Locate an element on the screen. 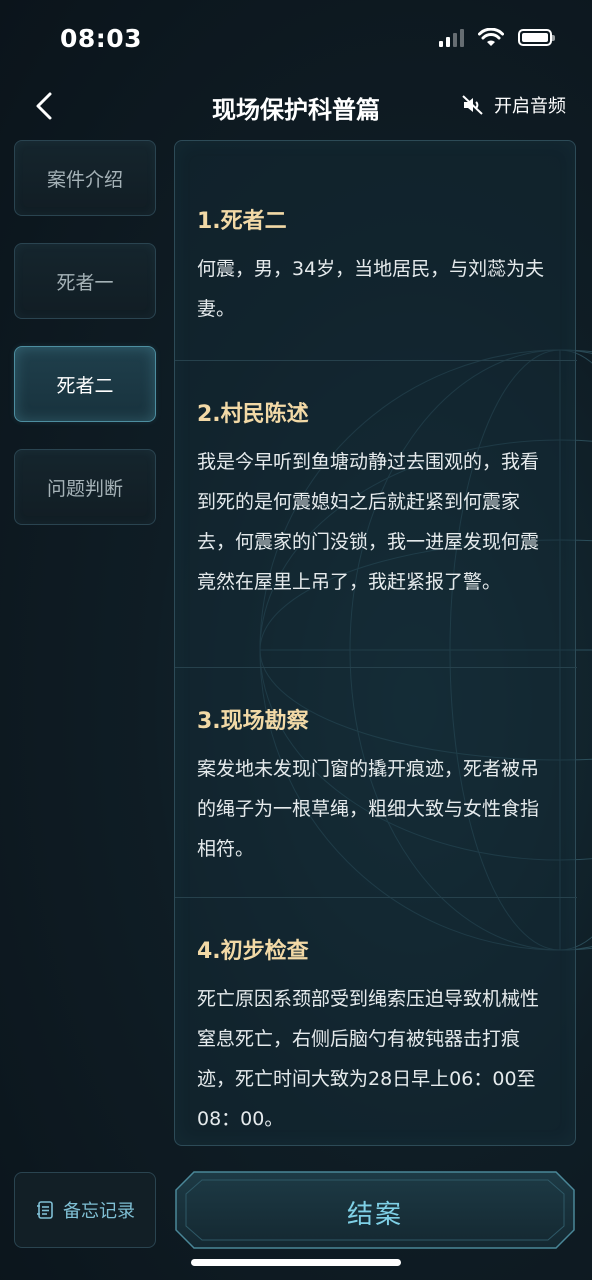 The height and width of the screenshot is (1280, 592). section-deceased-two: 1.死者二 何震，男，34岁，当地居民，与刘蕊为夫妻。 is located at coordinates (376, 266).